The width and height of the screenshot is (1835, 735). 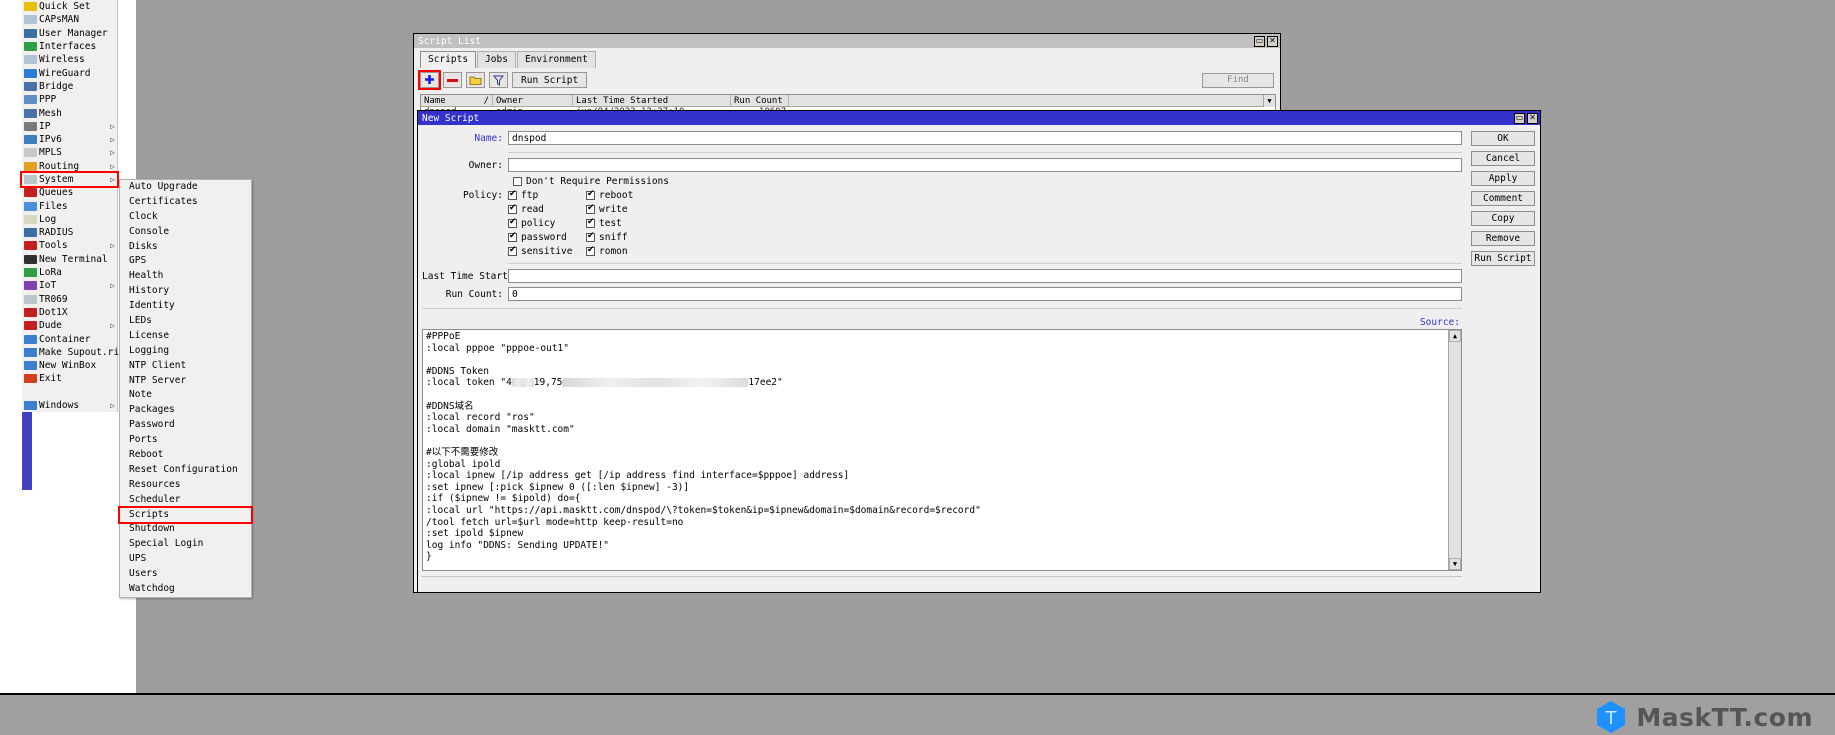 What do you see at coordinates (69, 272) in the screenshot?
I see `menu-item-lora: LoRa` at bounding box center [69, 272].